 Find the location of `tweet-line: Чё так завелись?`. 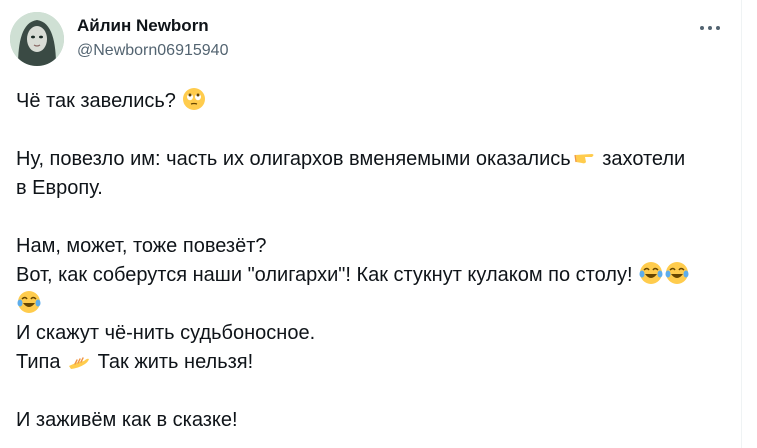

tweet-line: Чё так завелись? is located at coordinates (371, 101).